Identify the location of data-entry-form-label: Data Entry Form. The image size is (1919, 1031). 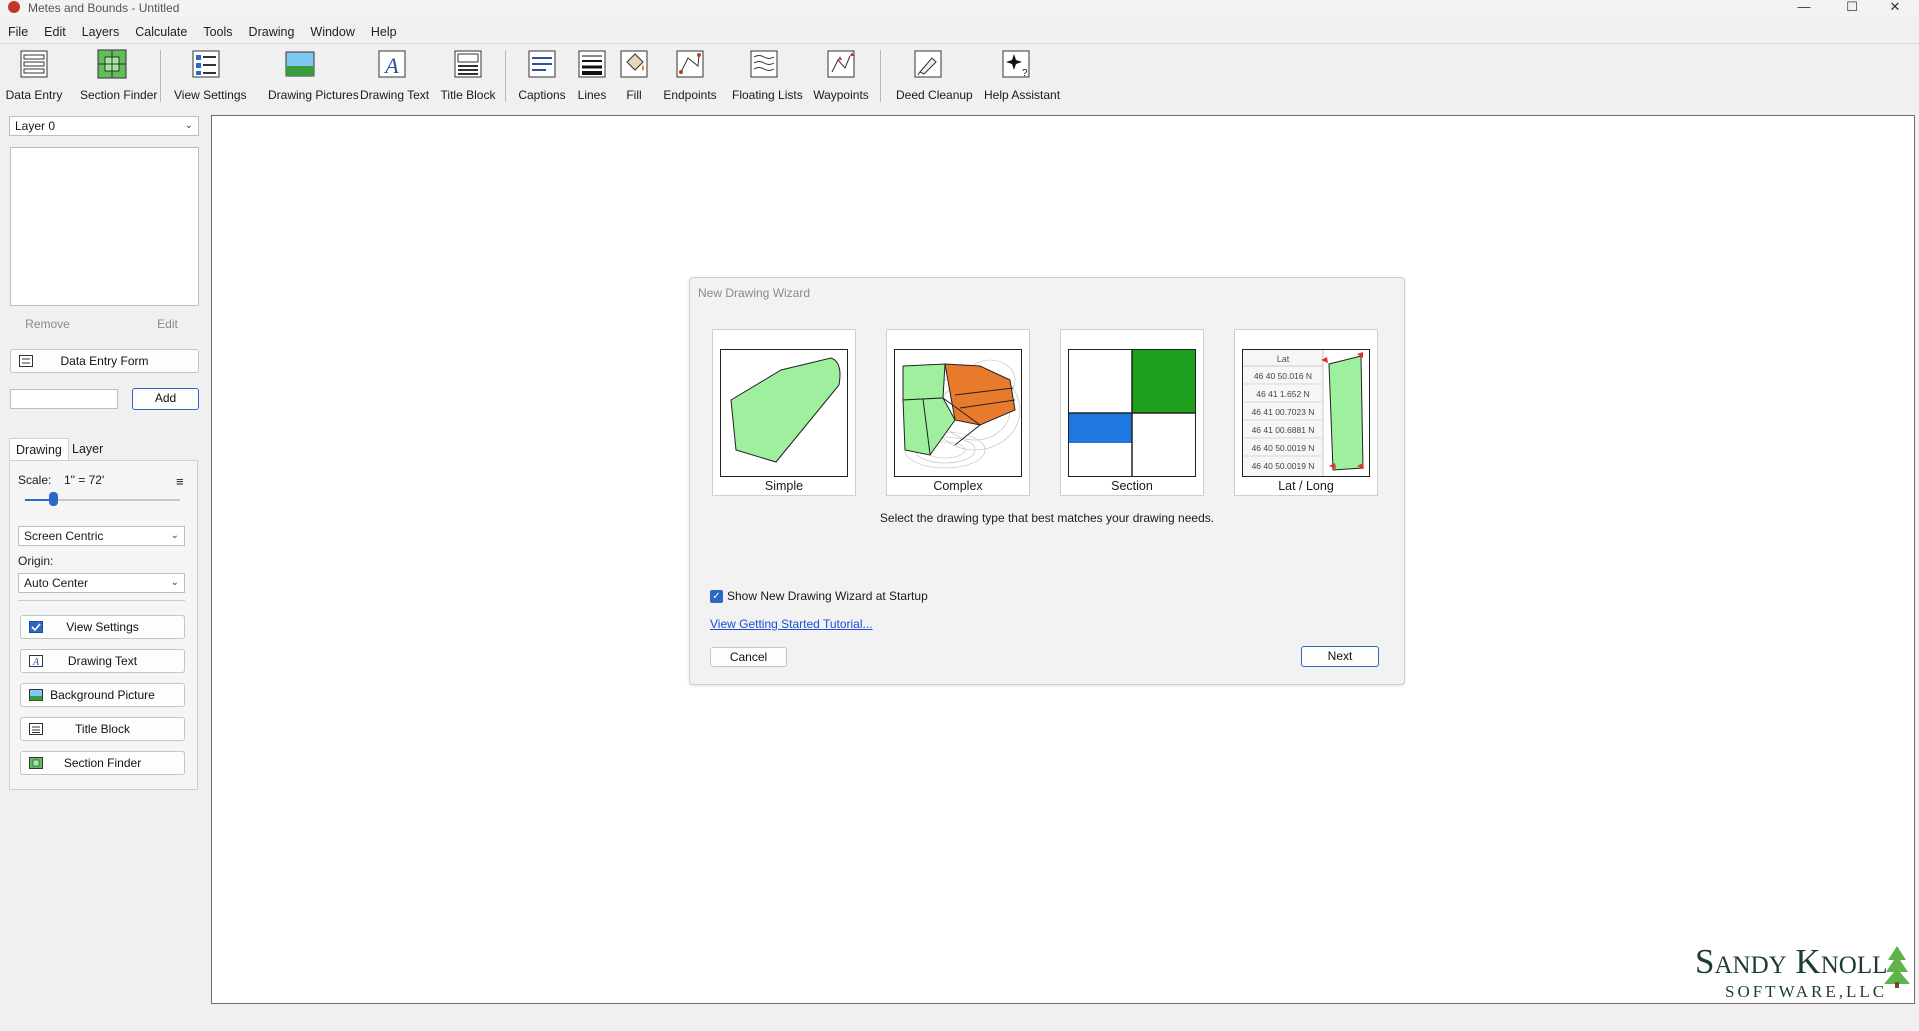
(104, 361).